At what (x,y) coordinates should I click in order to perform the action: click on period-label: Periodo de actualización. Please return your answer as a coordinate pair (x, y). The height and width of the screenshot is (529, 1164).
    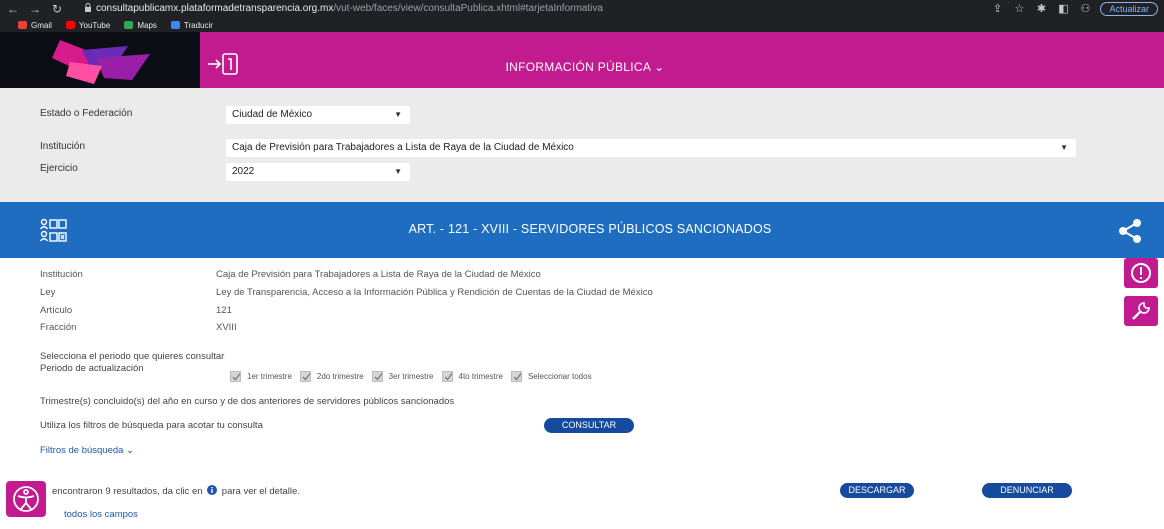
    Looking at the image, I should click on (92, 368).